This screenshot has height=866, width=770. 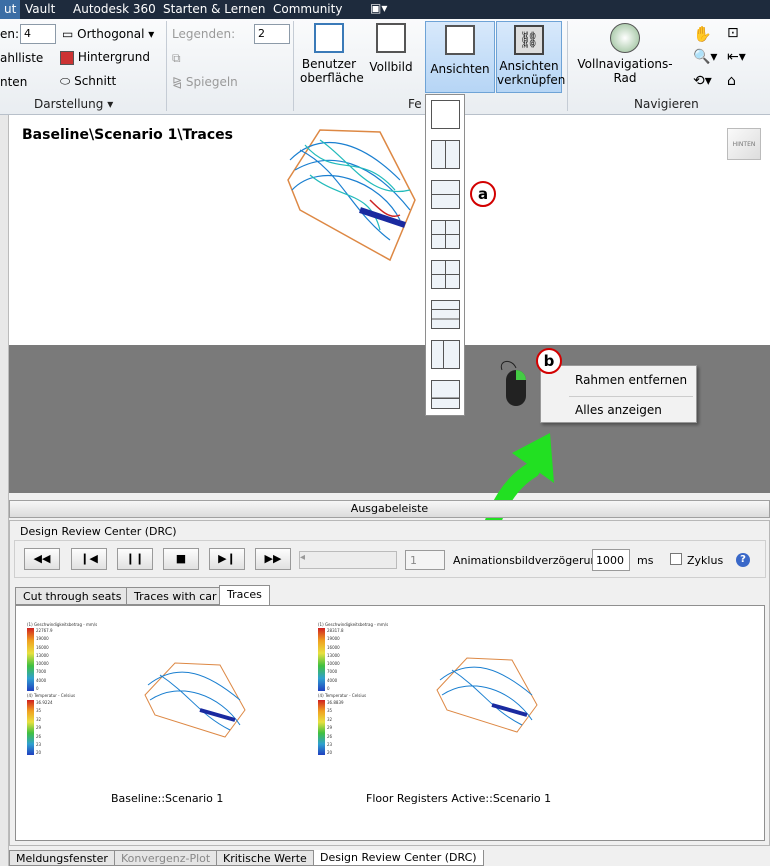 What do you see at coordinates (108, 34) in the screenshot?
I see `orthogonal-dropdown: ▭ Orthogonal ▾` at bounding box center [108, 34].